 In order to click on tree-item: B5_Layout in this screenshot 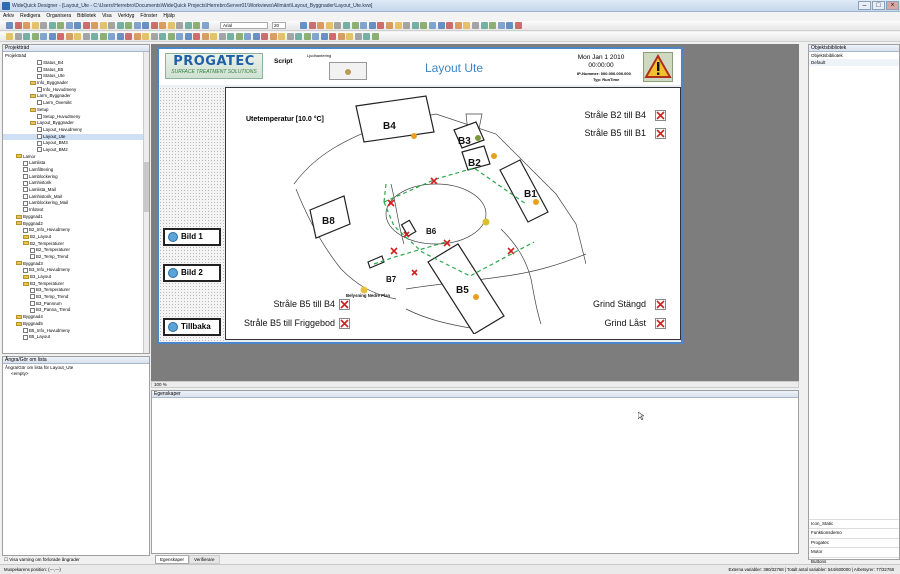, I will do `click(76, 337)`.